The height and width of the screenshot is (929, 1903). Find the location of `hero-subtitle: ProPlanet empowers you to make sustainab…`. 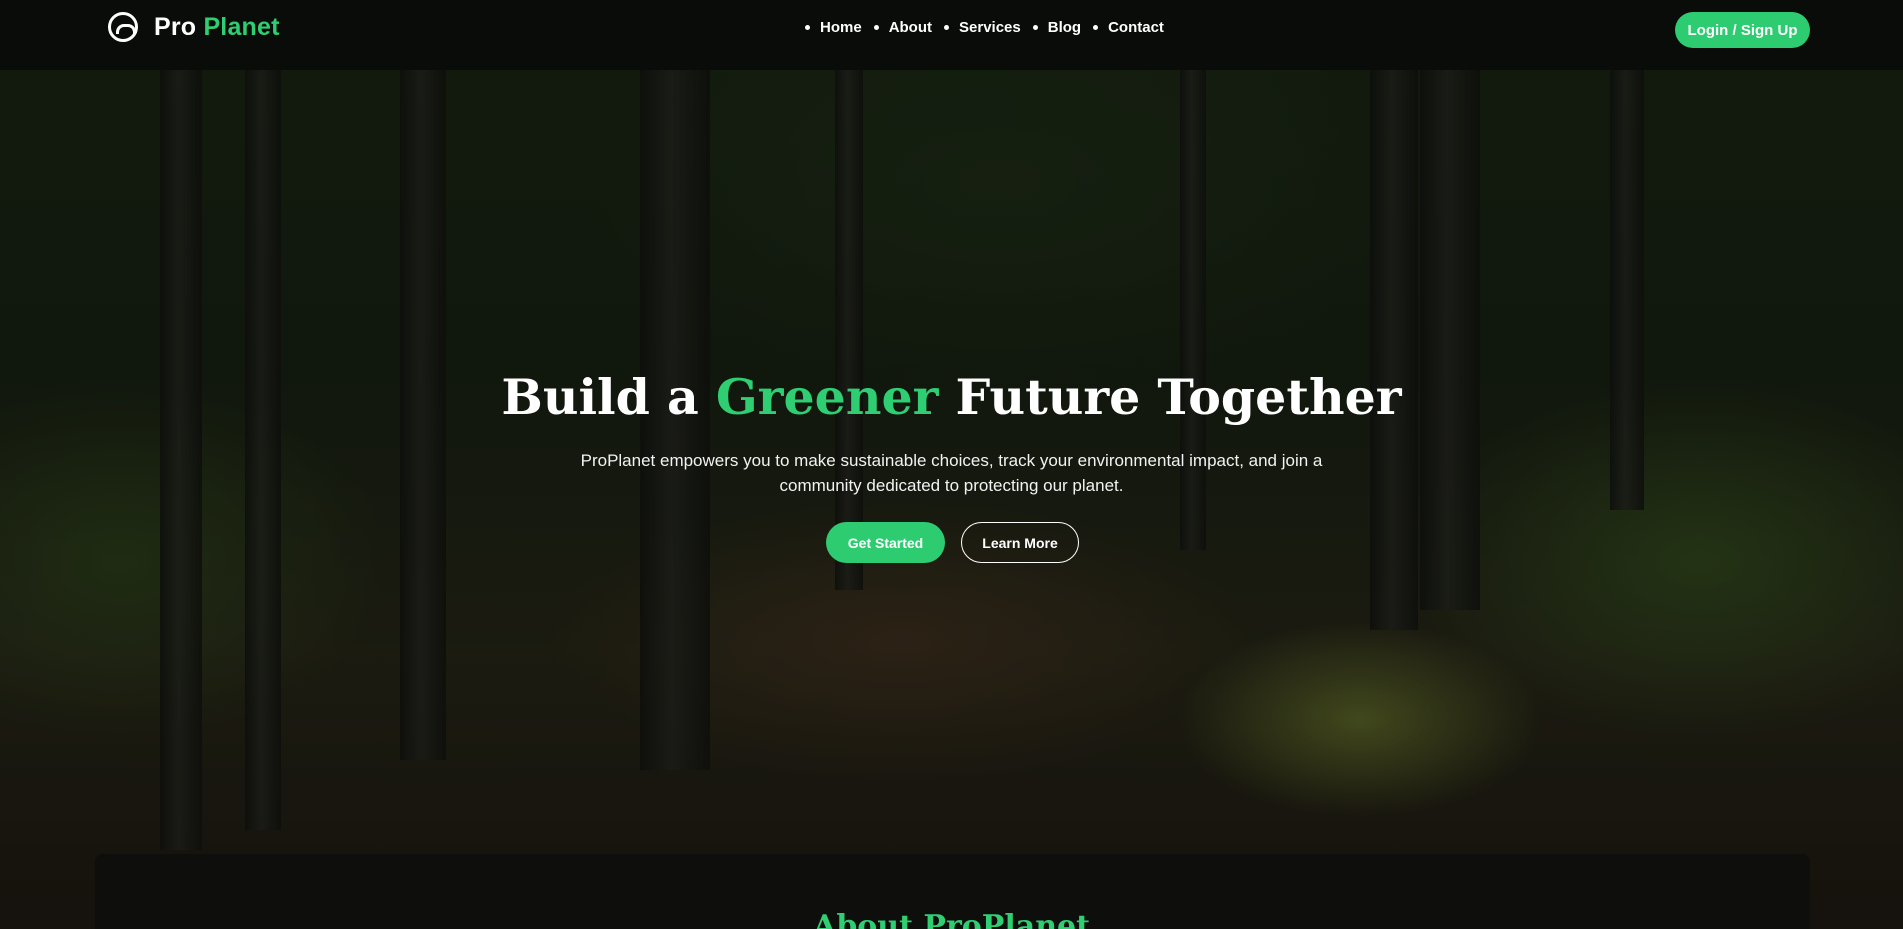

hero-subtitle: ProPlanet empowers you to make sustainab… is located at coordinates (951, 473).